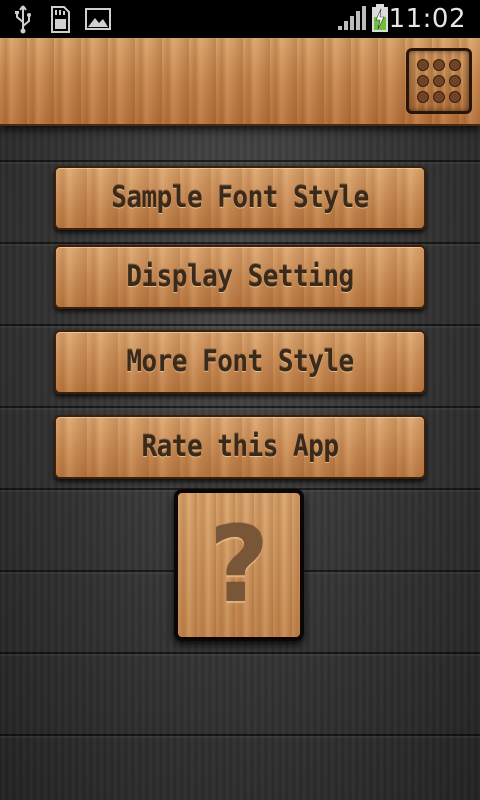 This screenshot has height=800, width=480. Describe the element at coordinates (240, 19) in the screenshot. I see `status-bar: 11:02` at that location.